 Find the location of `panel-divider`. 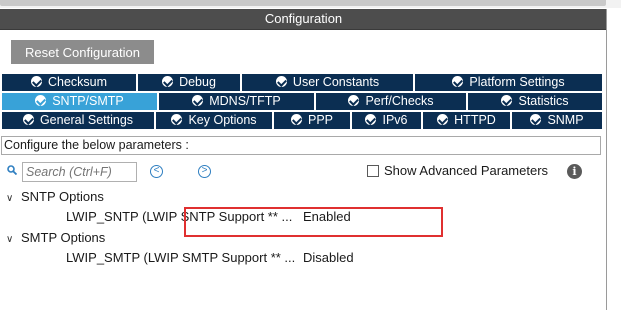

panel-divider is located at coordinates (606, 159).